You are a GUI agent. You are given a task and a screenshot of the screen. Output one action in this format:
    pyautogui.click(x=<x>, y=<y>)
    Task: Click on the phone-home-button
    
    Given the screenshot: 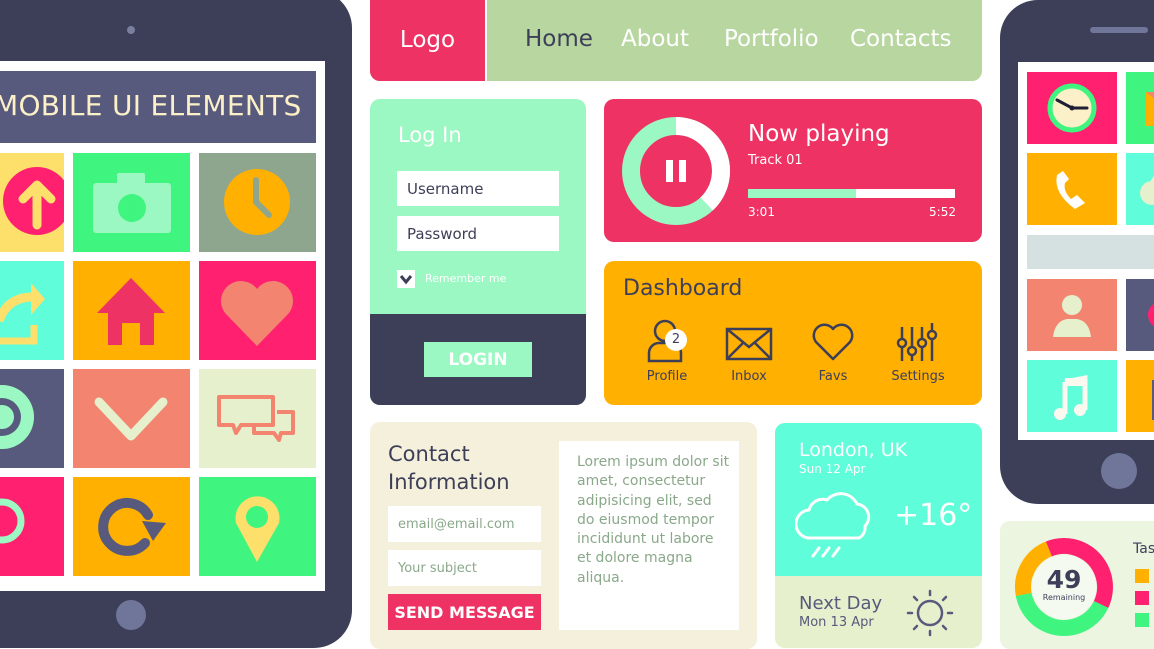 What is the action you would take?
    pyautogui.click(x=1119, y=471)
    